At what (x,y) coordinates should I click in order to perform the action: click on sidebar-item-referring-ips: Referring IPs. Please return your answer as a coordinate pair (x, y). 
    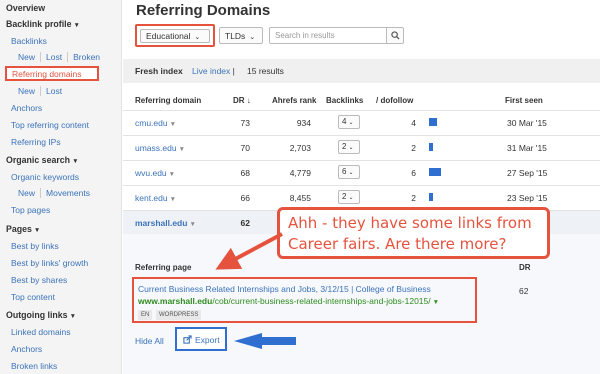
    Looking at the image, I should click on (36, 142).